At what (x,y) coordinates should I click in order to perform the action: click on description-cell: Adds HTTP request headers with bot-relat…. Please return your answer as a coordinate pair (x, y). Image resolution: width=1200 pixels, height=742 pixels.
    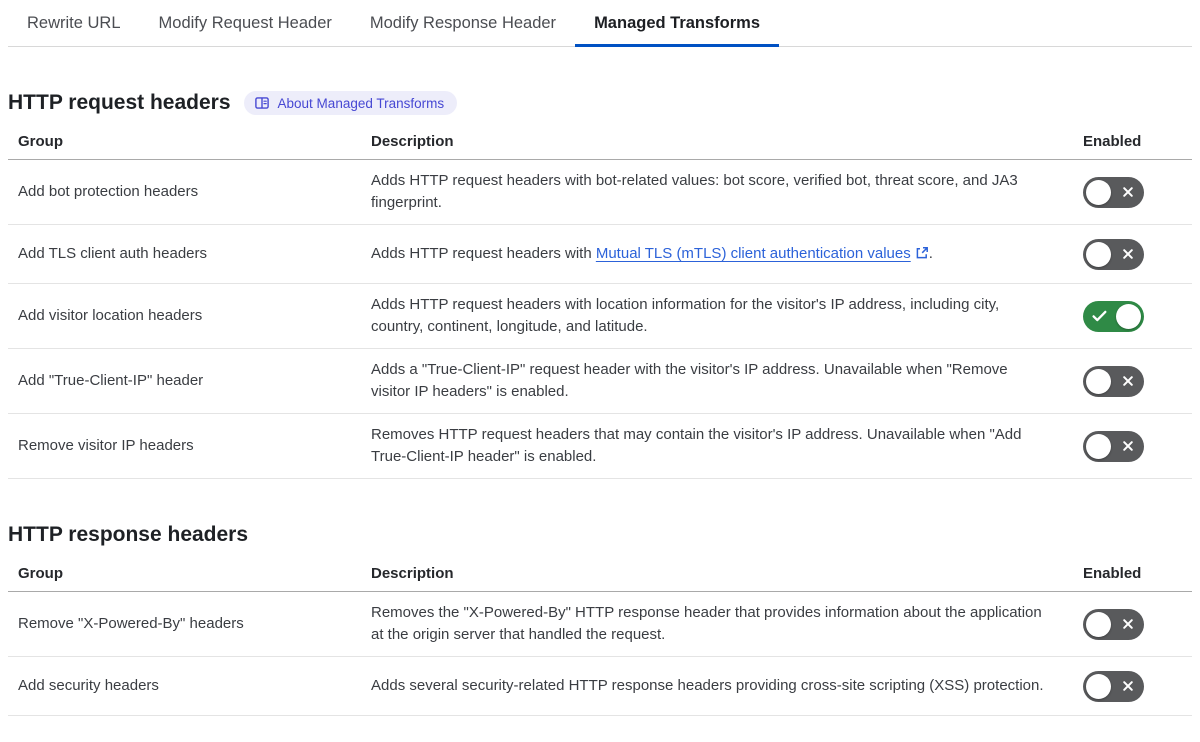
    Looking at the image, I should click on (727, 192).